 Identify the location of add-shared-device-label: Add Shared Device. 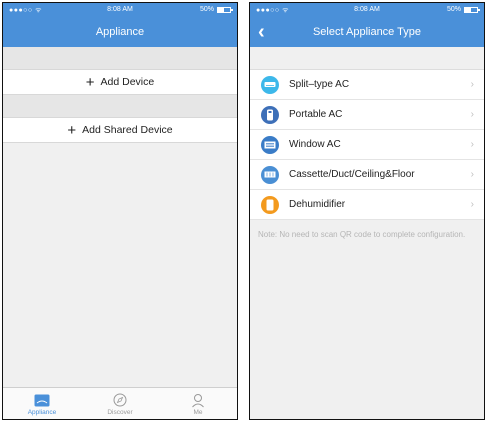
(127, 130).